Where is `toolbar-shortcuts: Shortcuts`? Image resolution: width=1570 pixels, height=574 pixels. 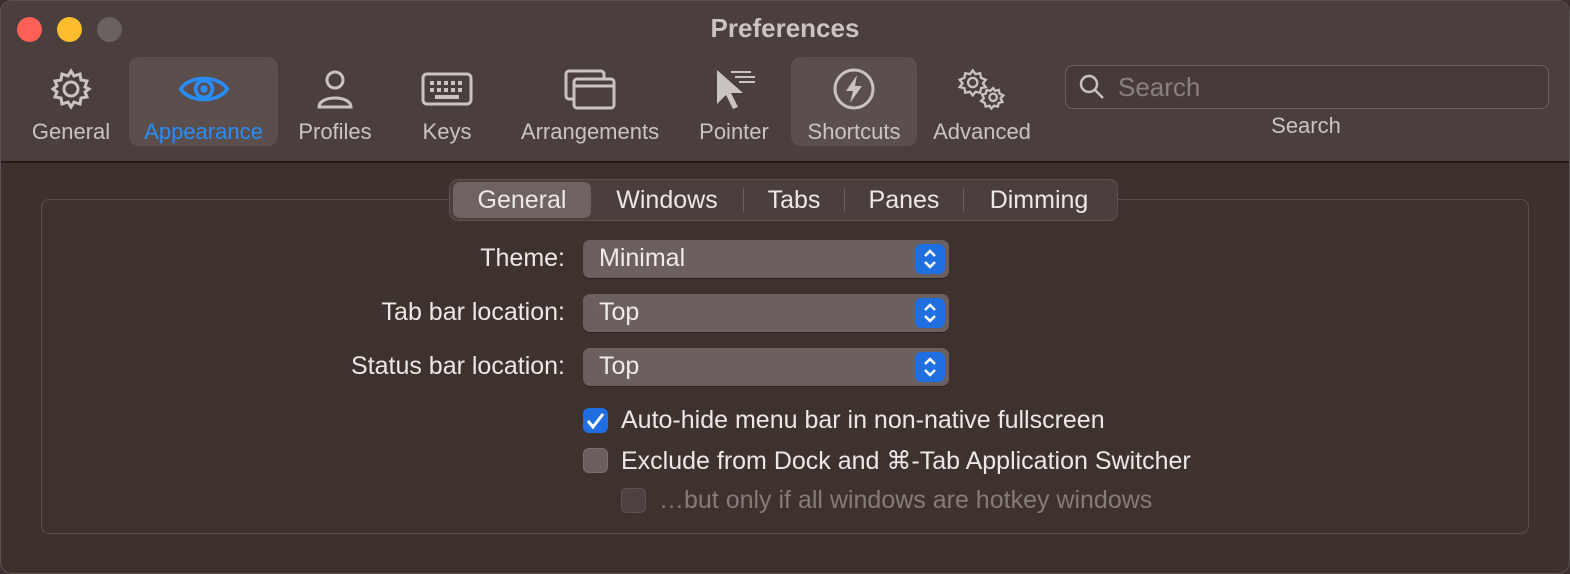
toolbar-shortcuts: Shortcuts is located at coordinates (854, 101).